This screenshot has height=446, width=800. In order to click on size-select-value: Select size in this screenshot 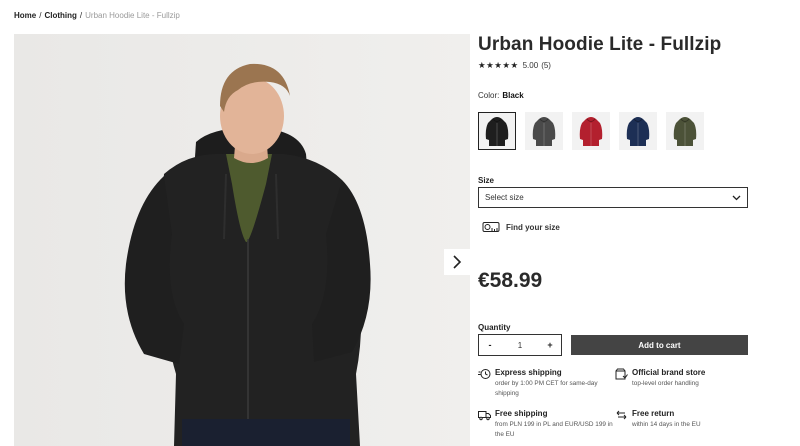, I will do `click(504, 197)`.